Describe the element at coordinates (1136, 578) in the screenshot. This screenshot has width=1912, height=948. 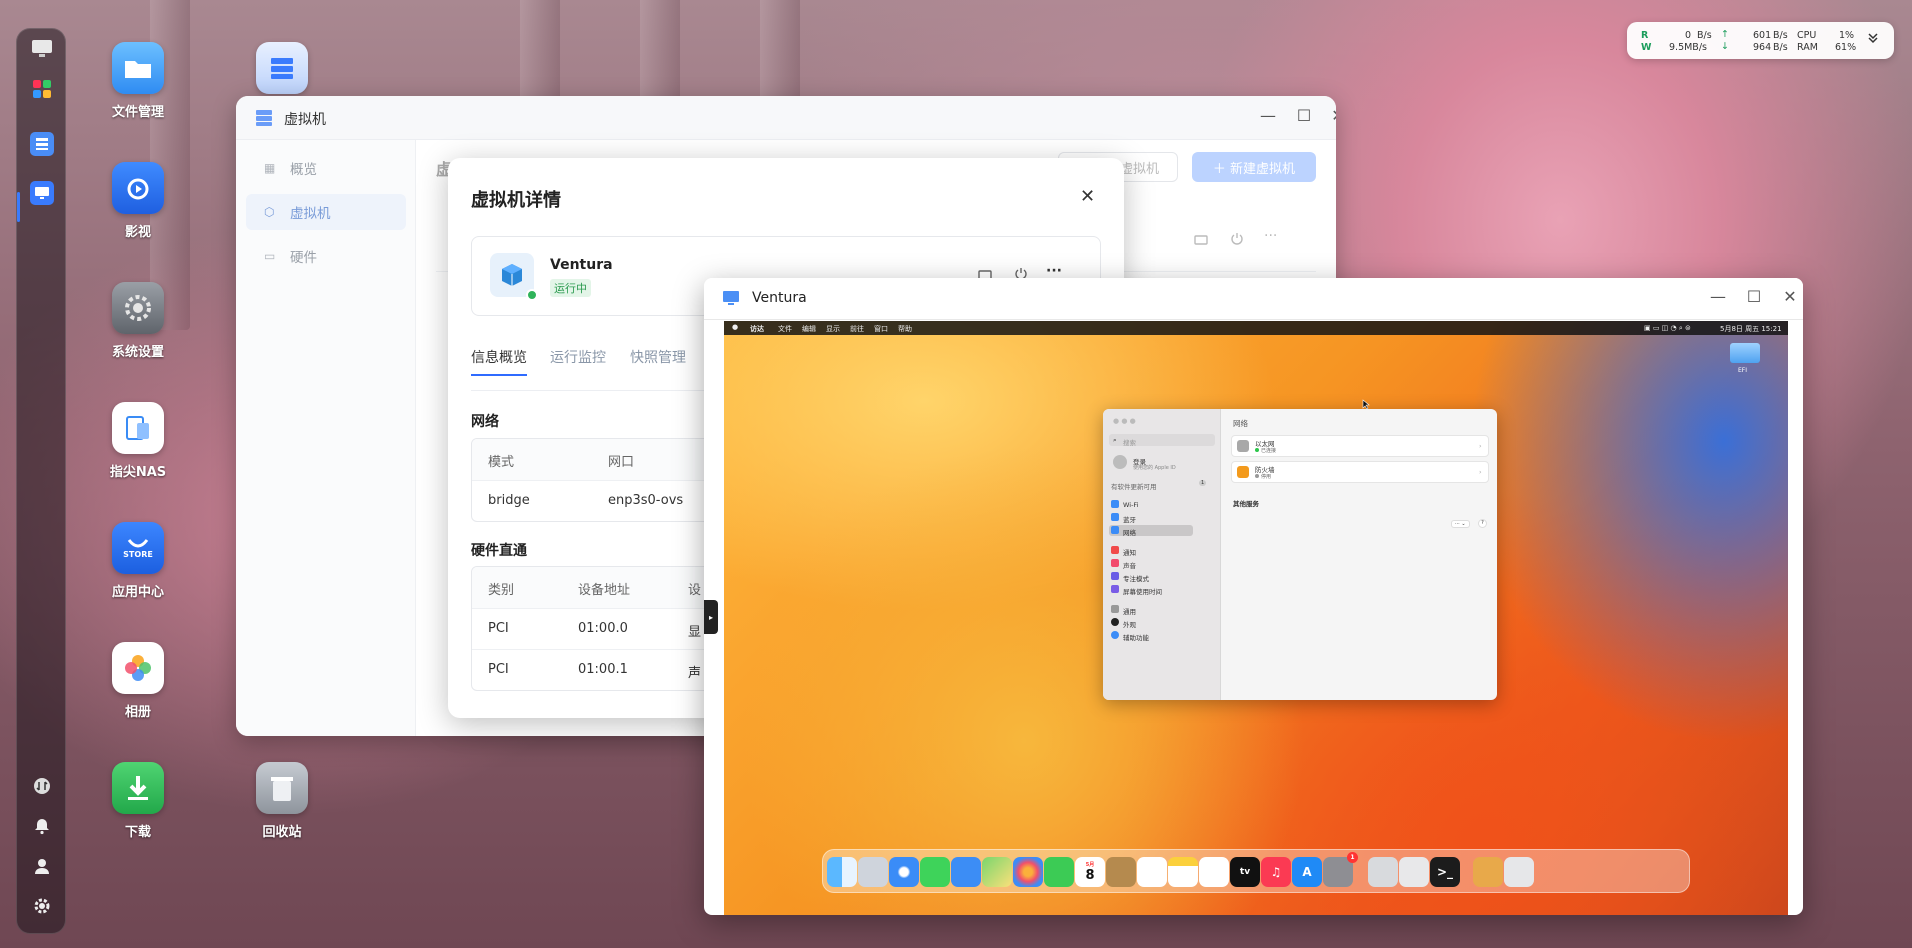
I see `settings-item-focus: 专注模式` at that location.